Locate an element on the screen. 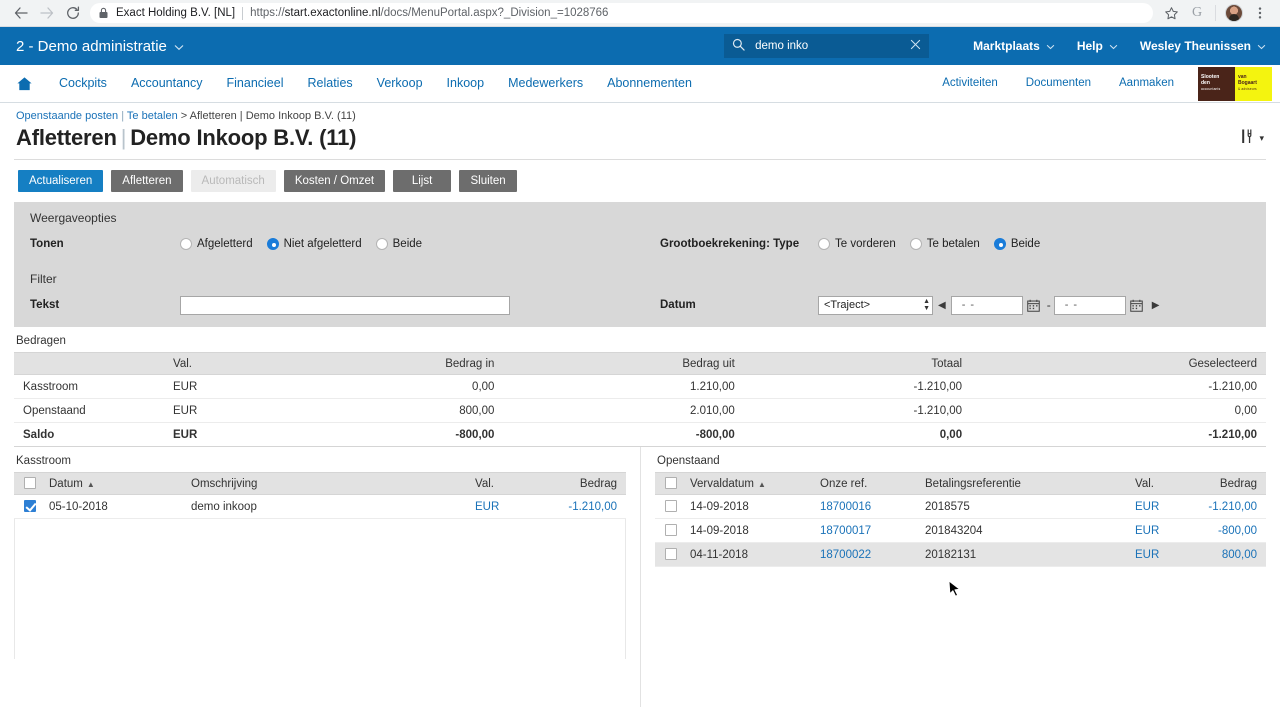 This screenshot has height=720, width=1280. home-icon is located at coordinates (28, 84).